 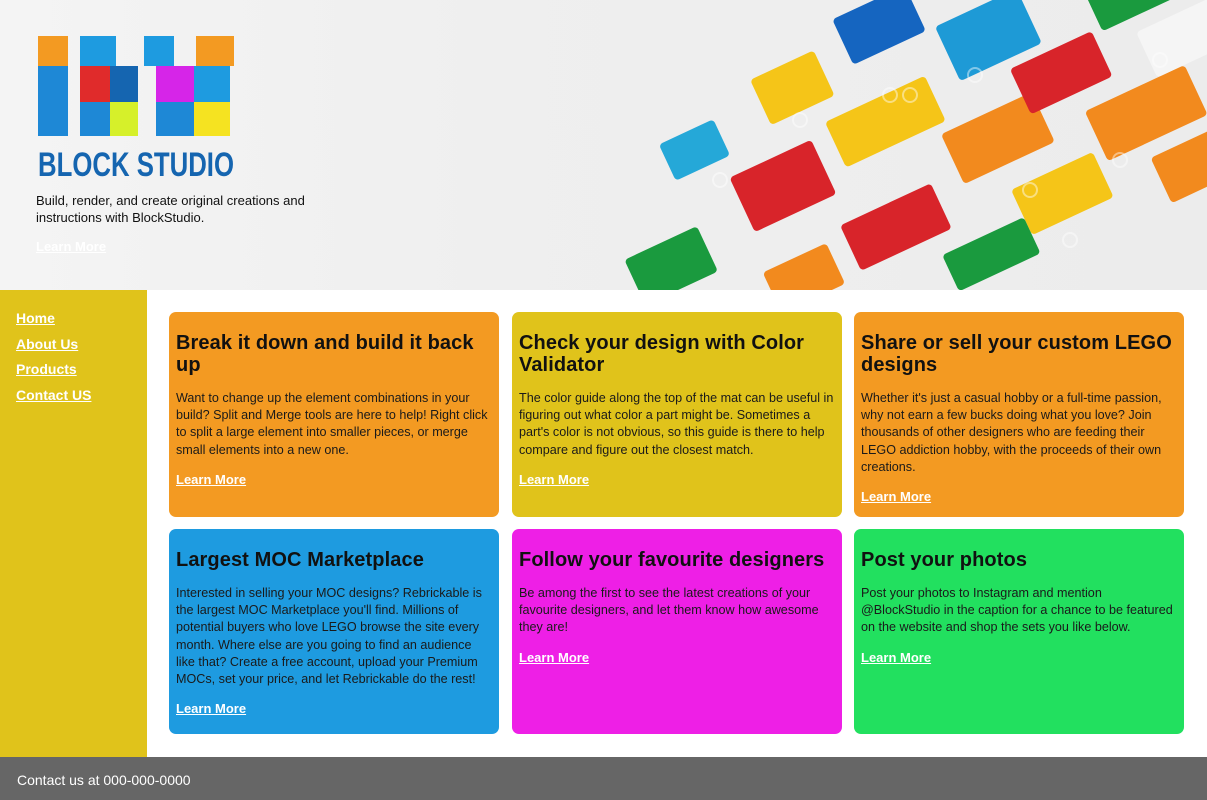 What do you see at coordinates (603, 778) in the screenshot?
I see `page-footer: Contact us at 000-000-0000` at bounding box center [603, 778].